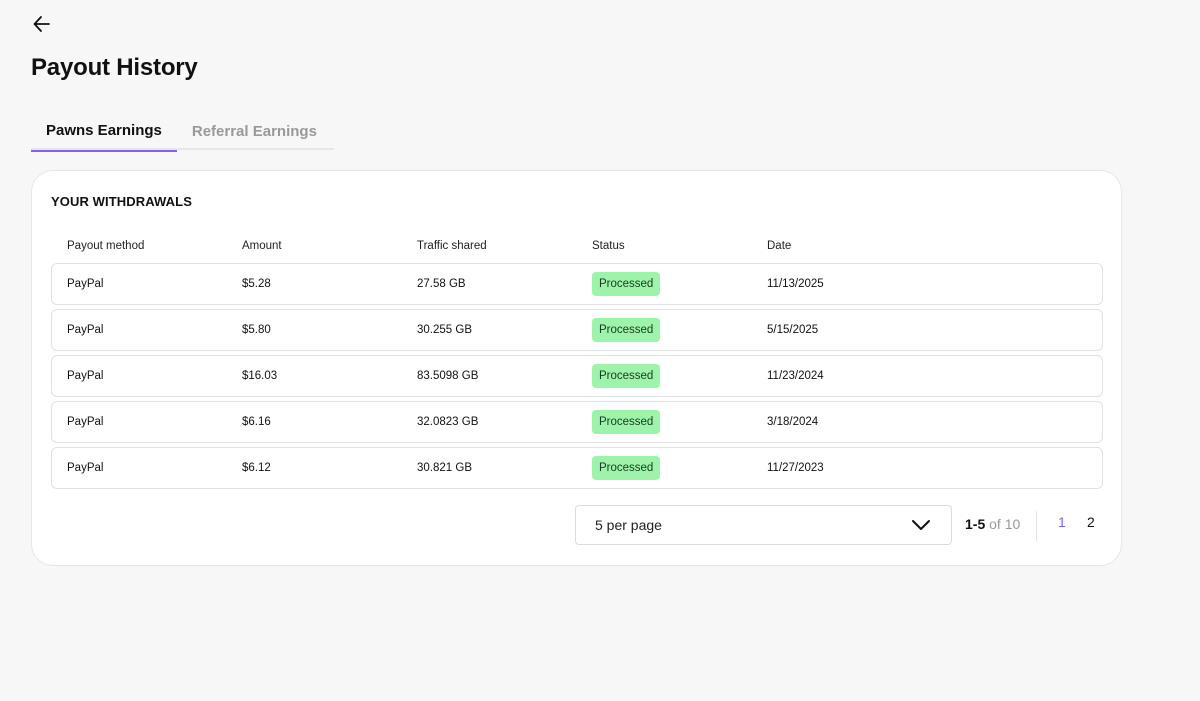  Describe the element at coordinates (256, 422) in the screenshot. I see `amount-cell: $6.16` at that location.